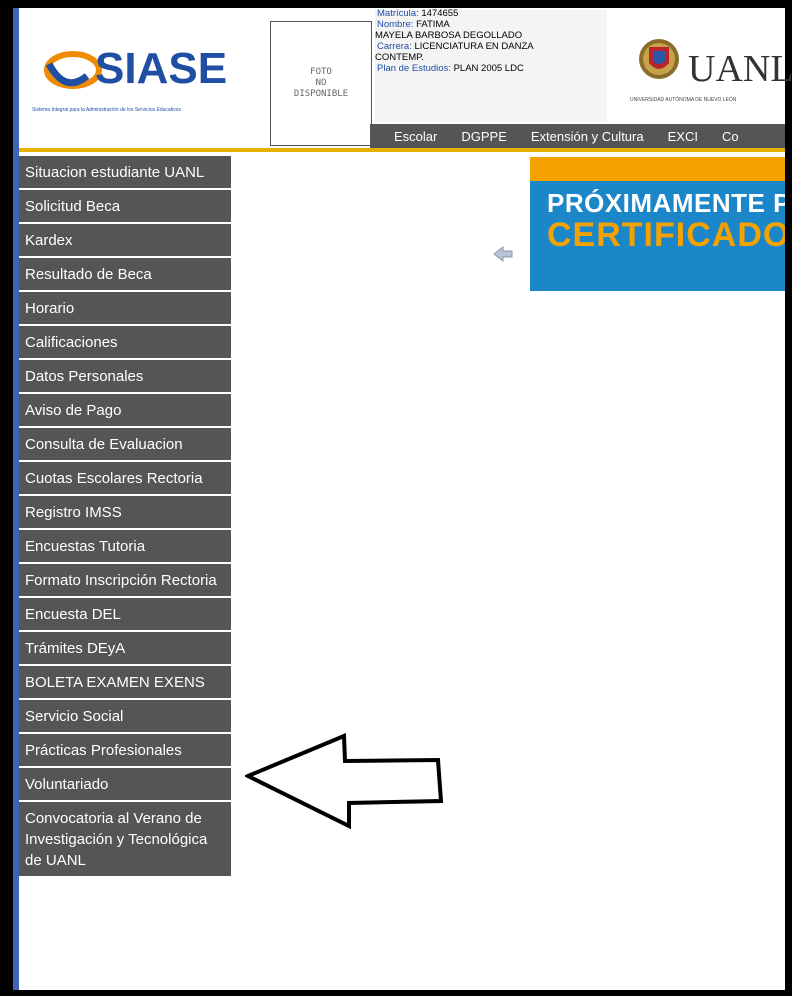 This screenshot has height=996, width=792. I want to click on plan-label: Plan de Estudios:, so click(414, 68).